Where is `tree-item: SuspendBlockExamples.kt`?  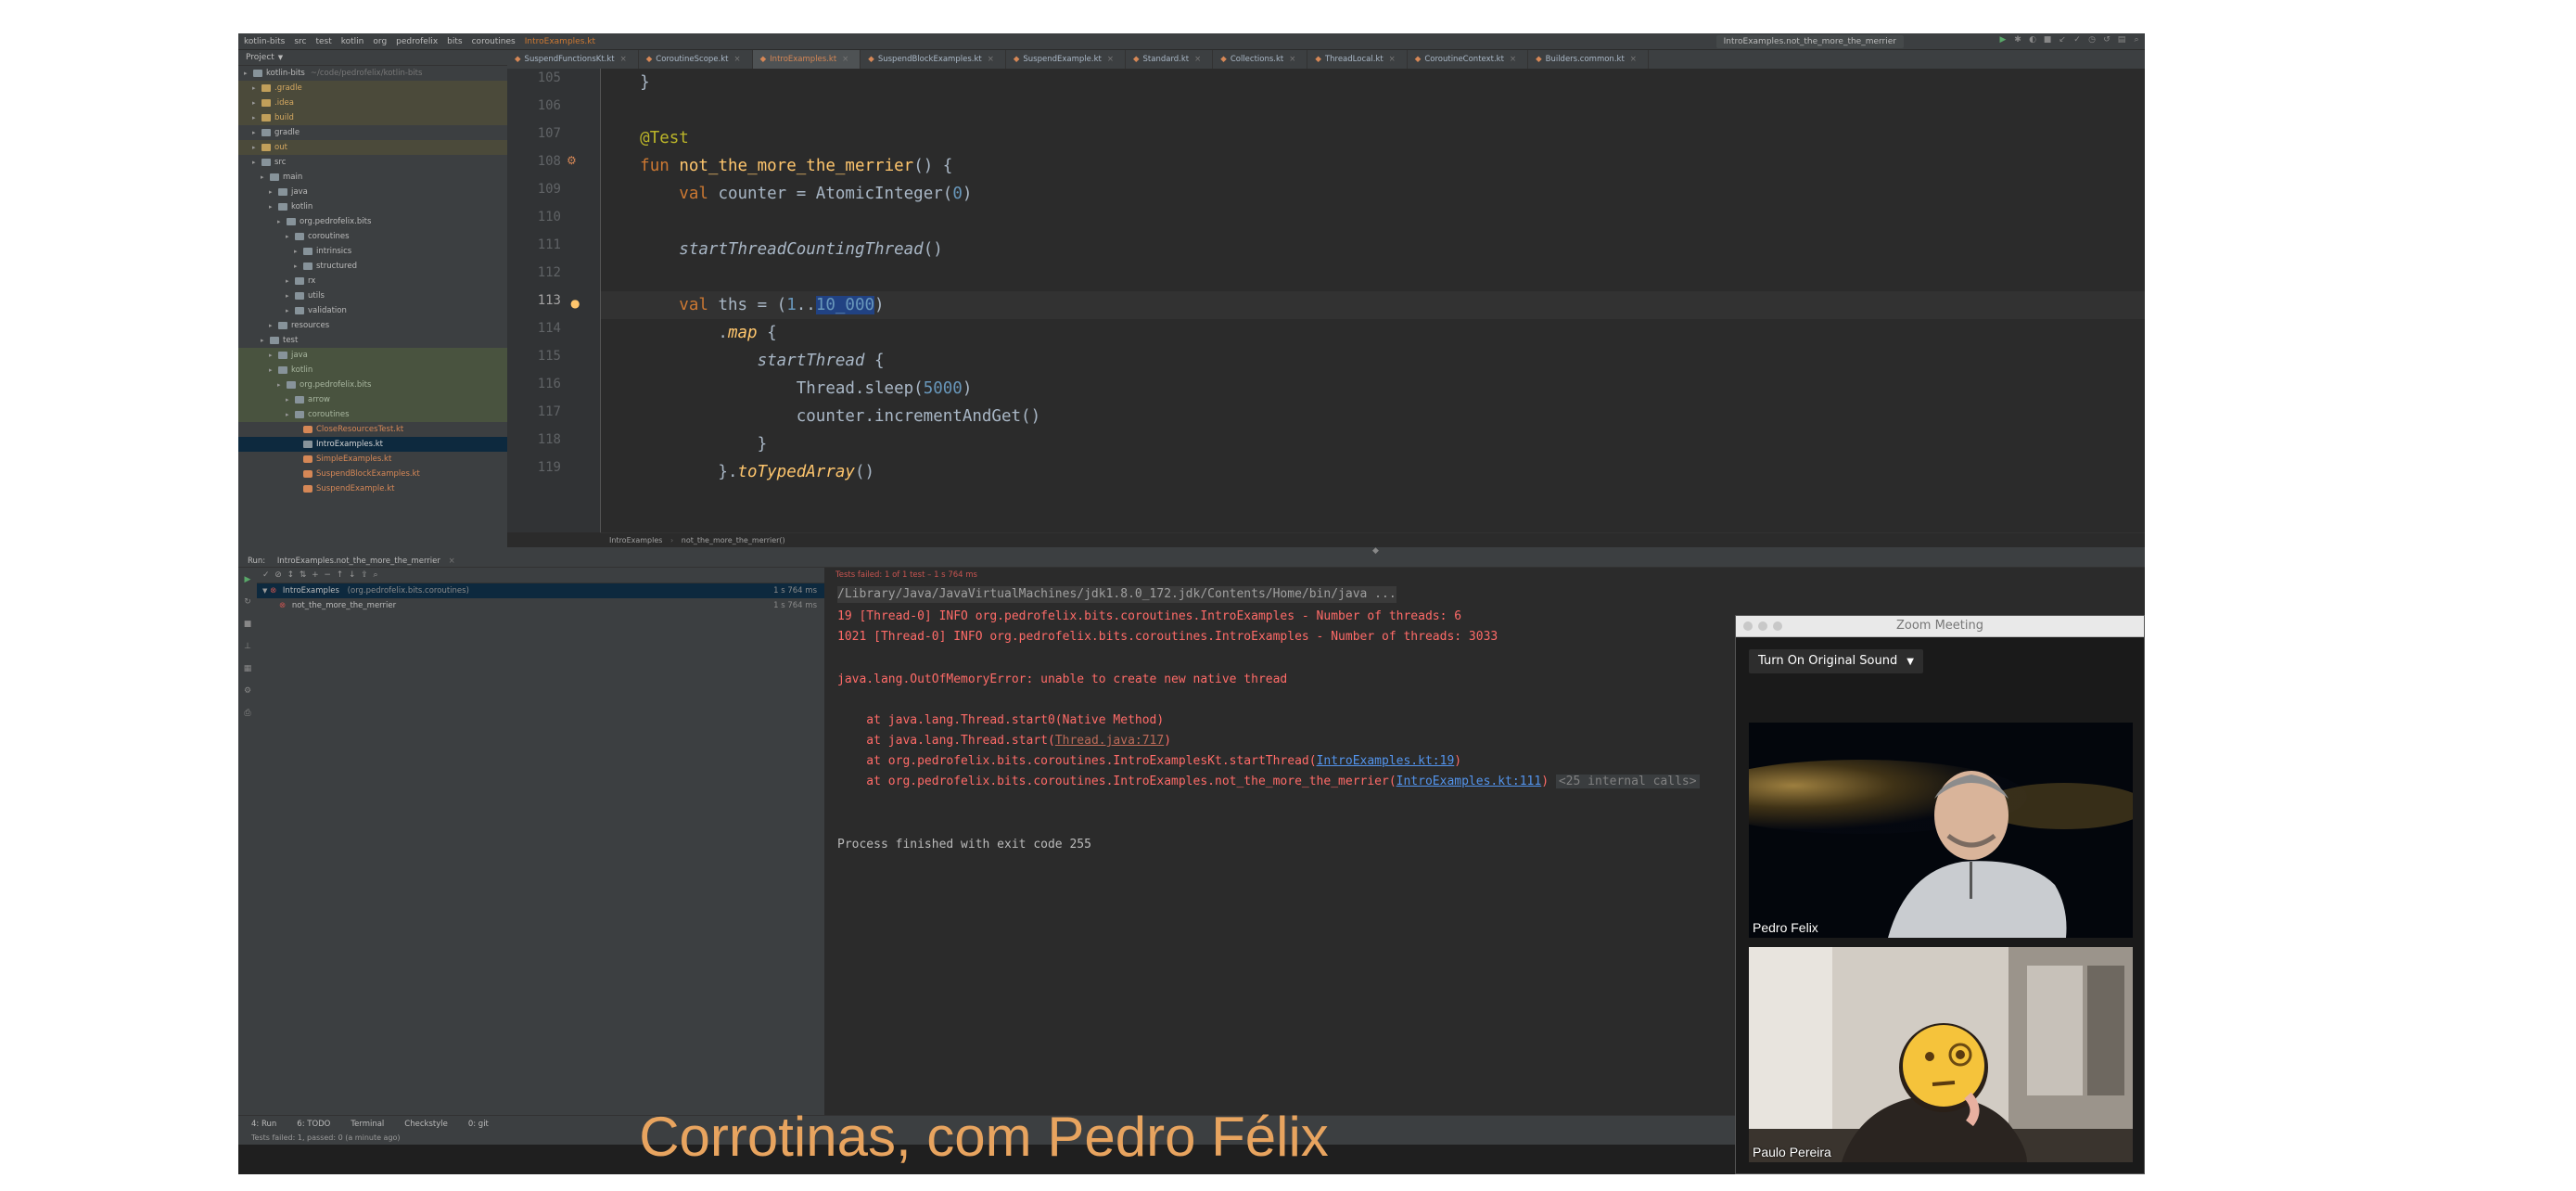 tree-item: SuspendBlockExamples.kt is located at coordinates (373, 474).